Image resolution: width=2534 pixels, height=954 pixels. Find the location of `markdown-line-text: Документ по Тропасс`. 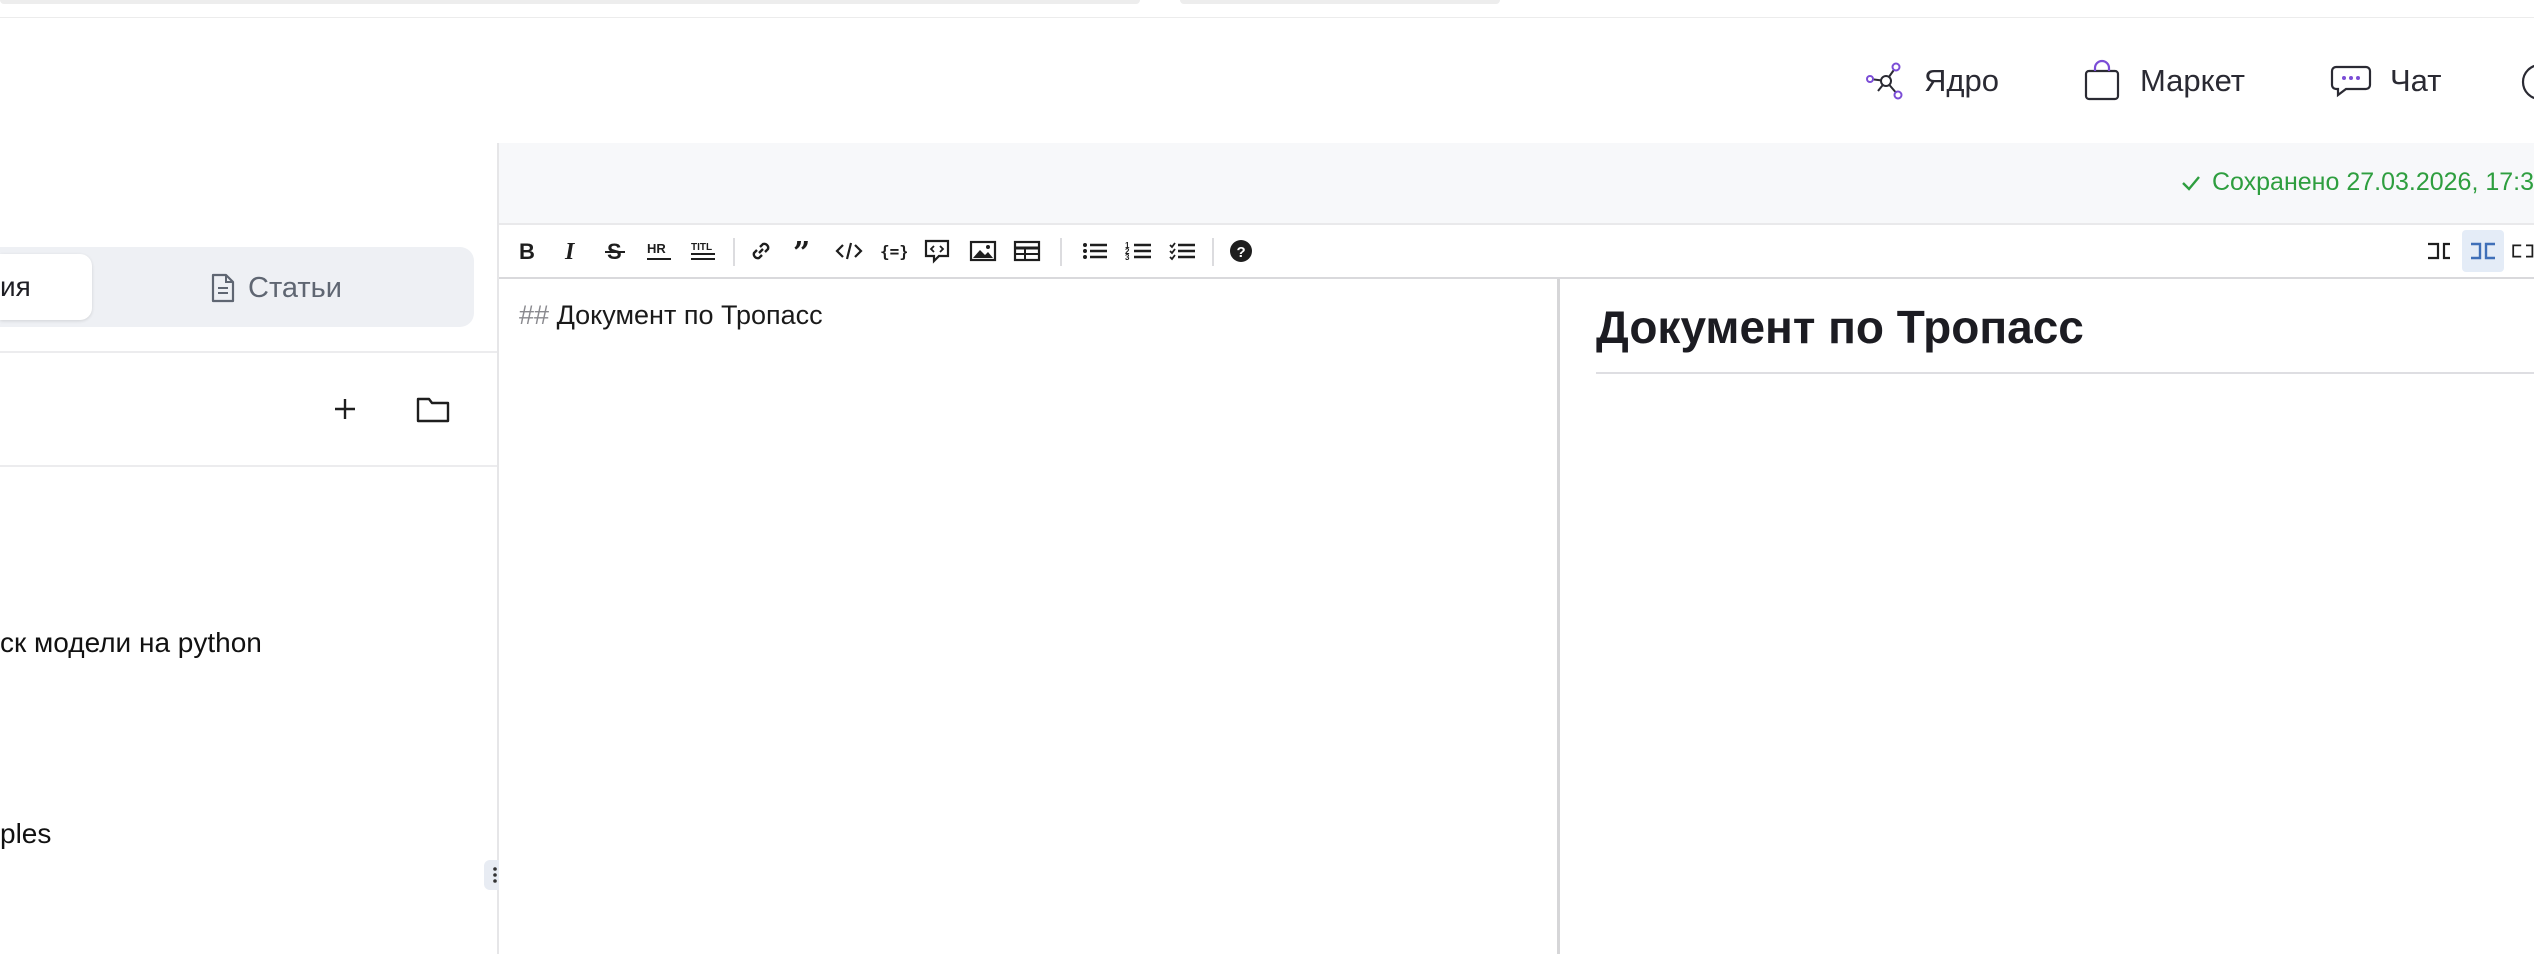

markdown-line-text: Документ по Тропасс is located at coordinates (689, 315).